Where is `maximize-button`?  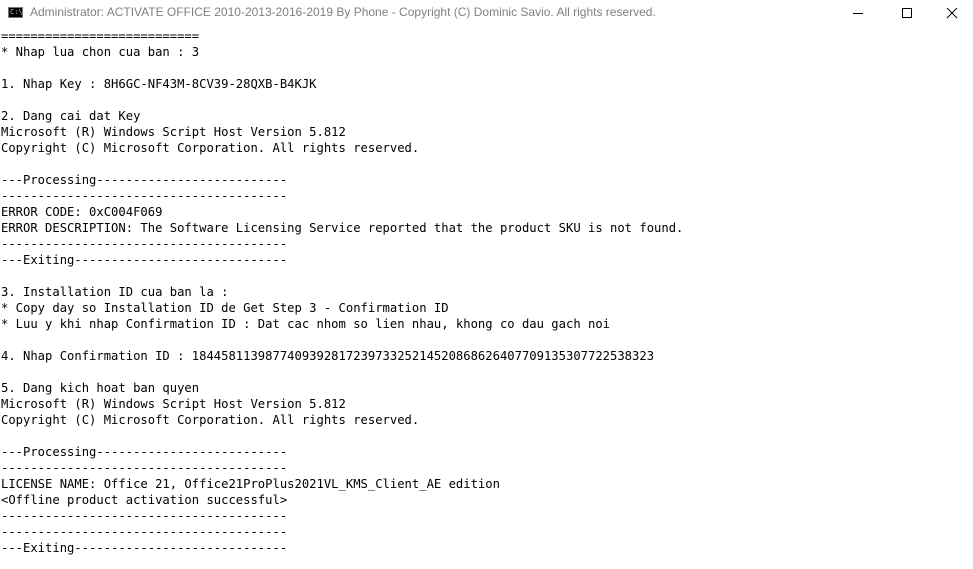
maximize-button is located at coordinates (907, 13).